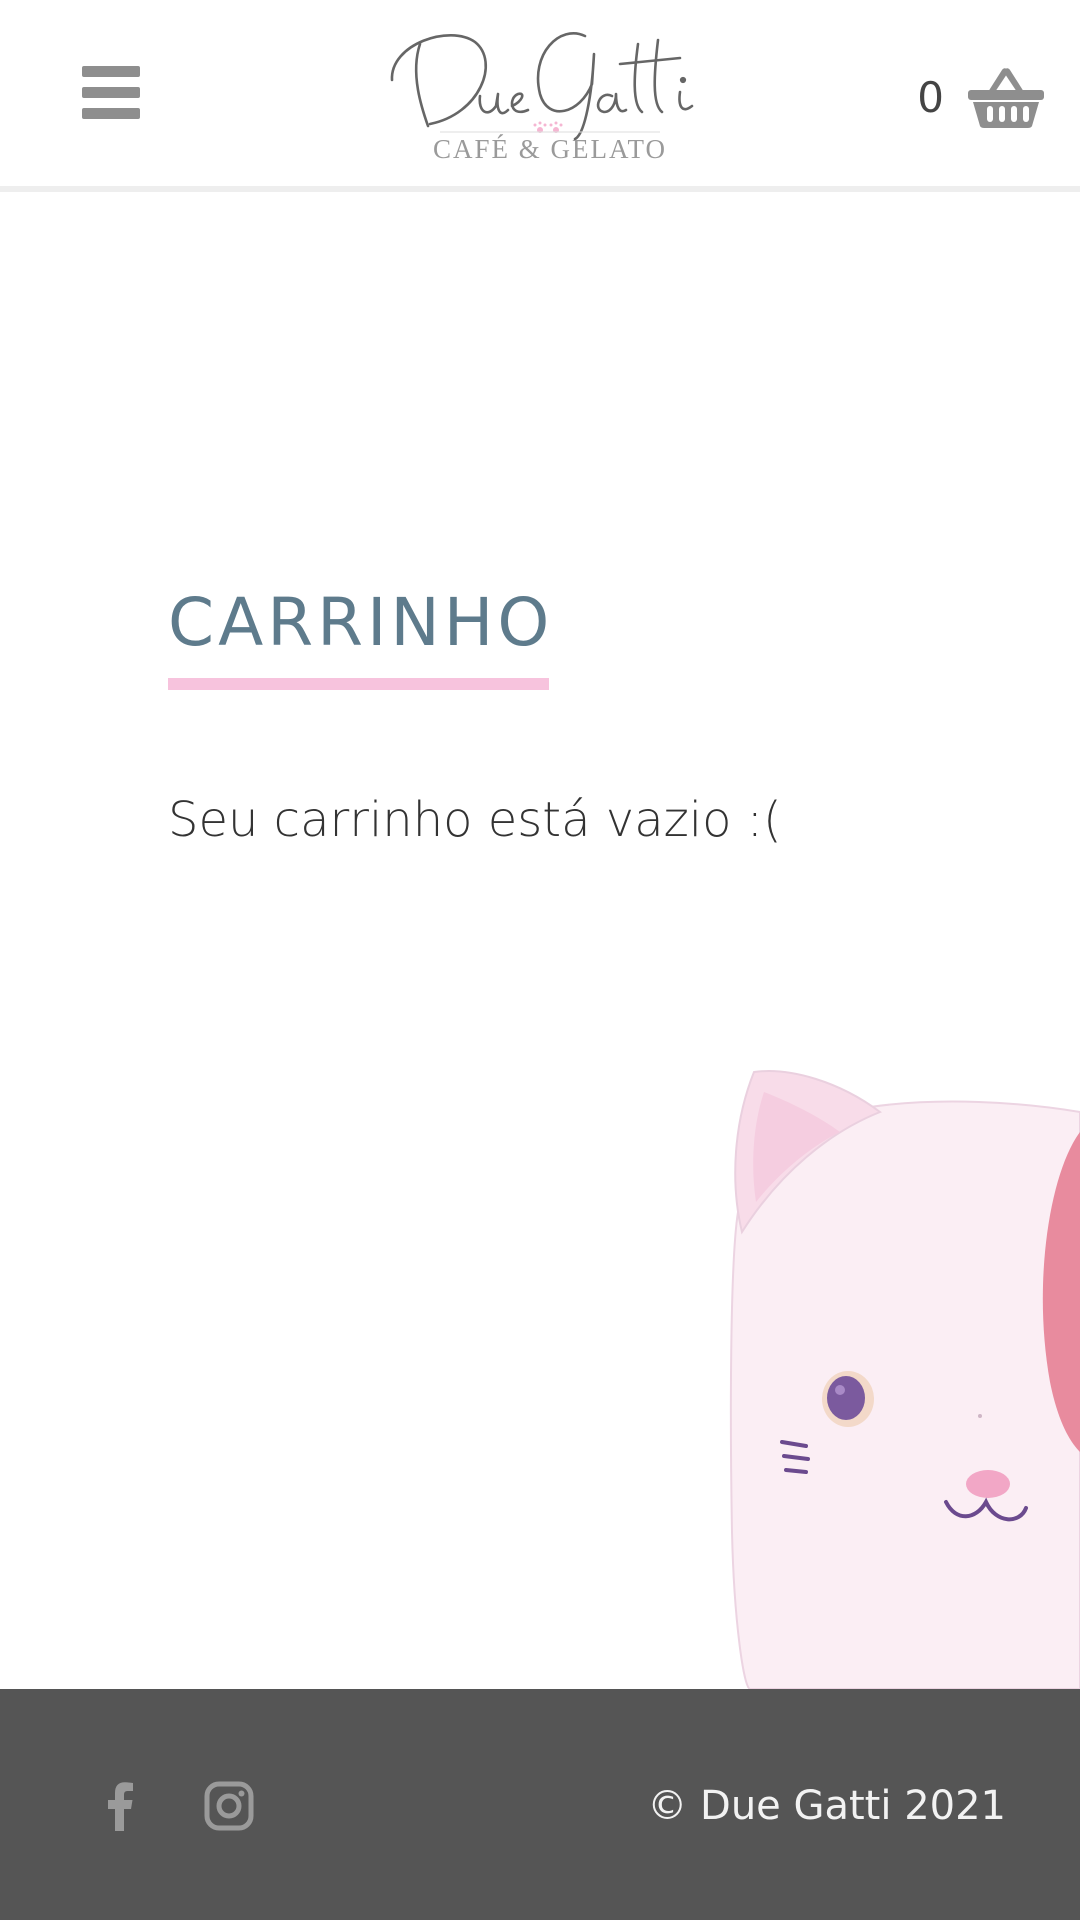  Describe the element at coordinates (904, 1379) in the screenshot. I see `cat-plush-image` at that location.